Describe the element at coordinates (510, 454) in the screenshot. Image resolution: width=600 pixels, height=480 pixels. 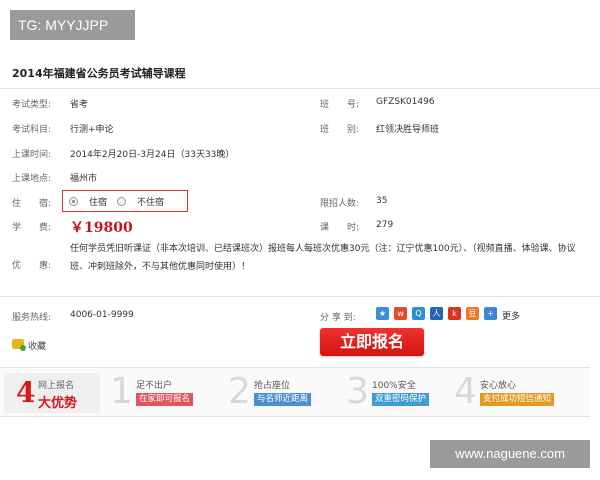
I see `watermark-bottom: www.naguene.com` at that location.